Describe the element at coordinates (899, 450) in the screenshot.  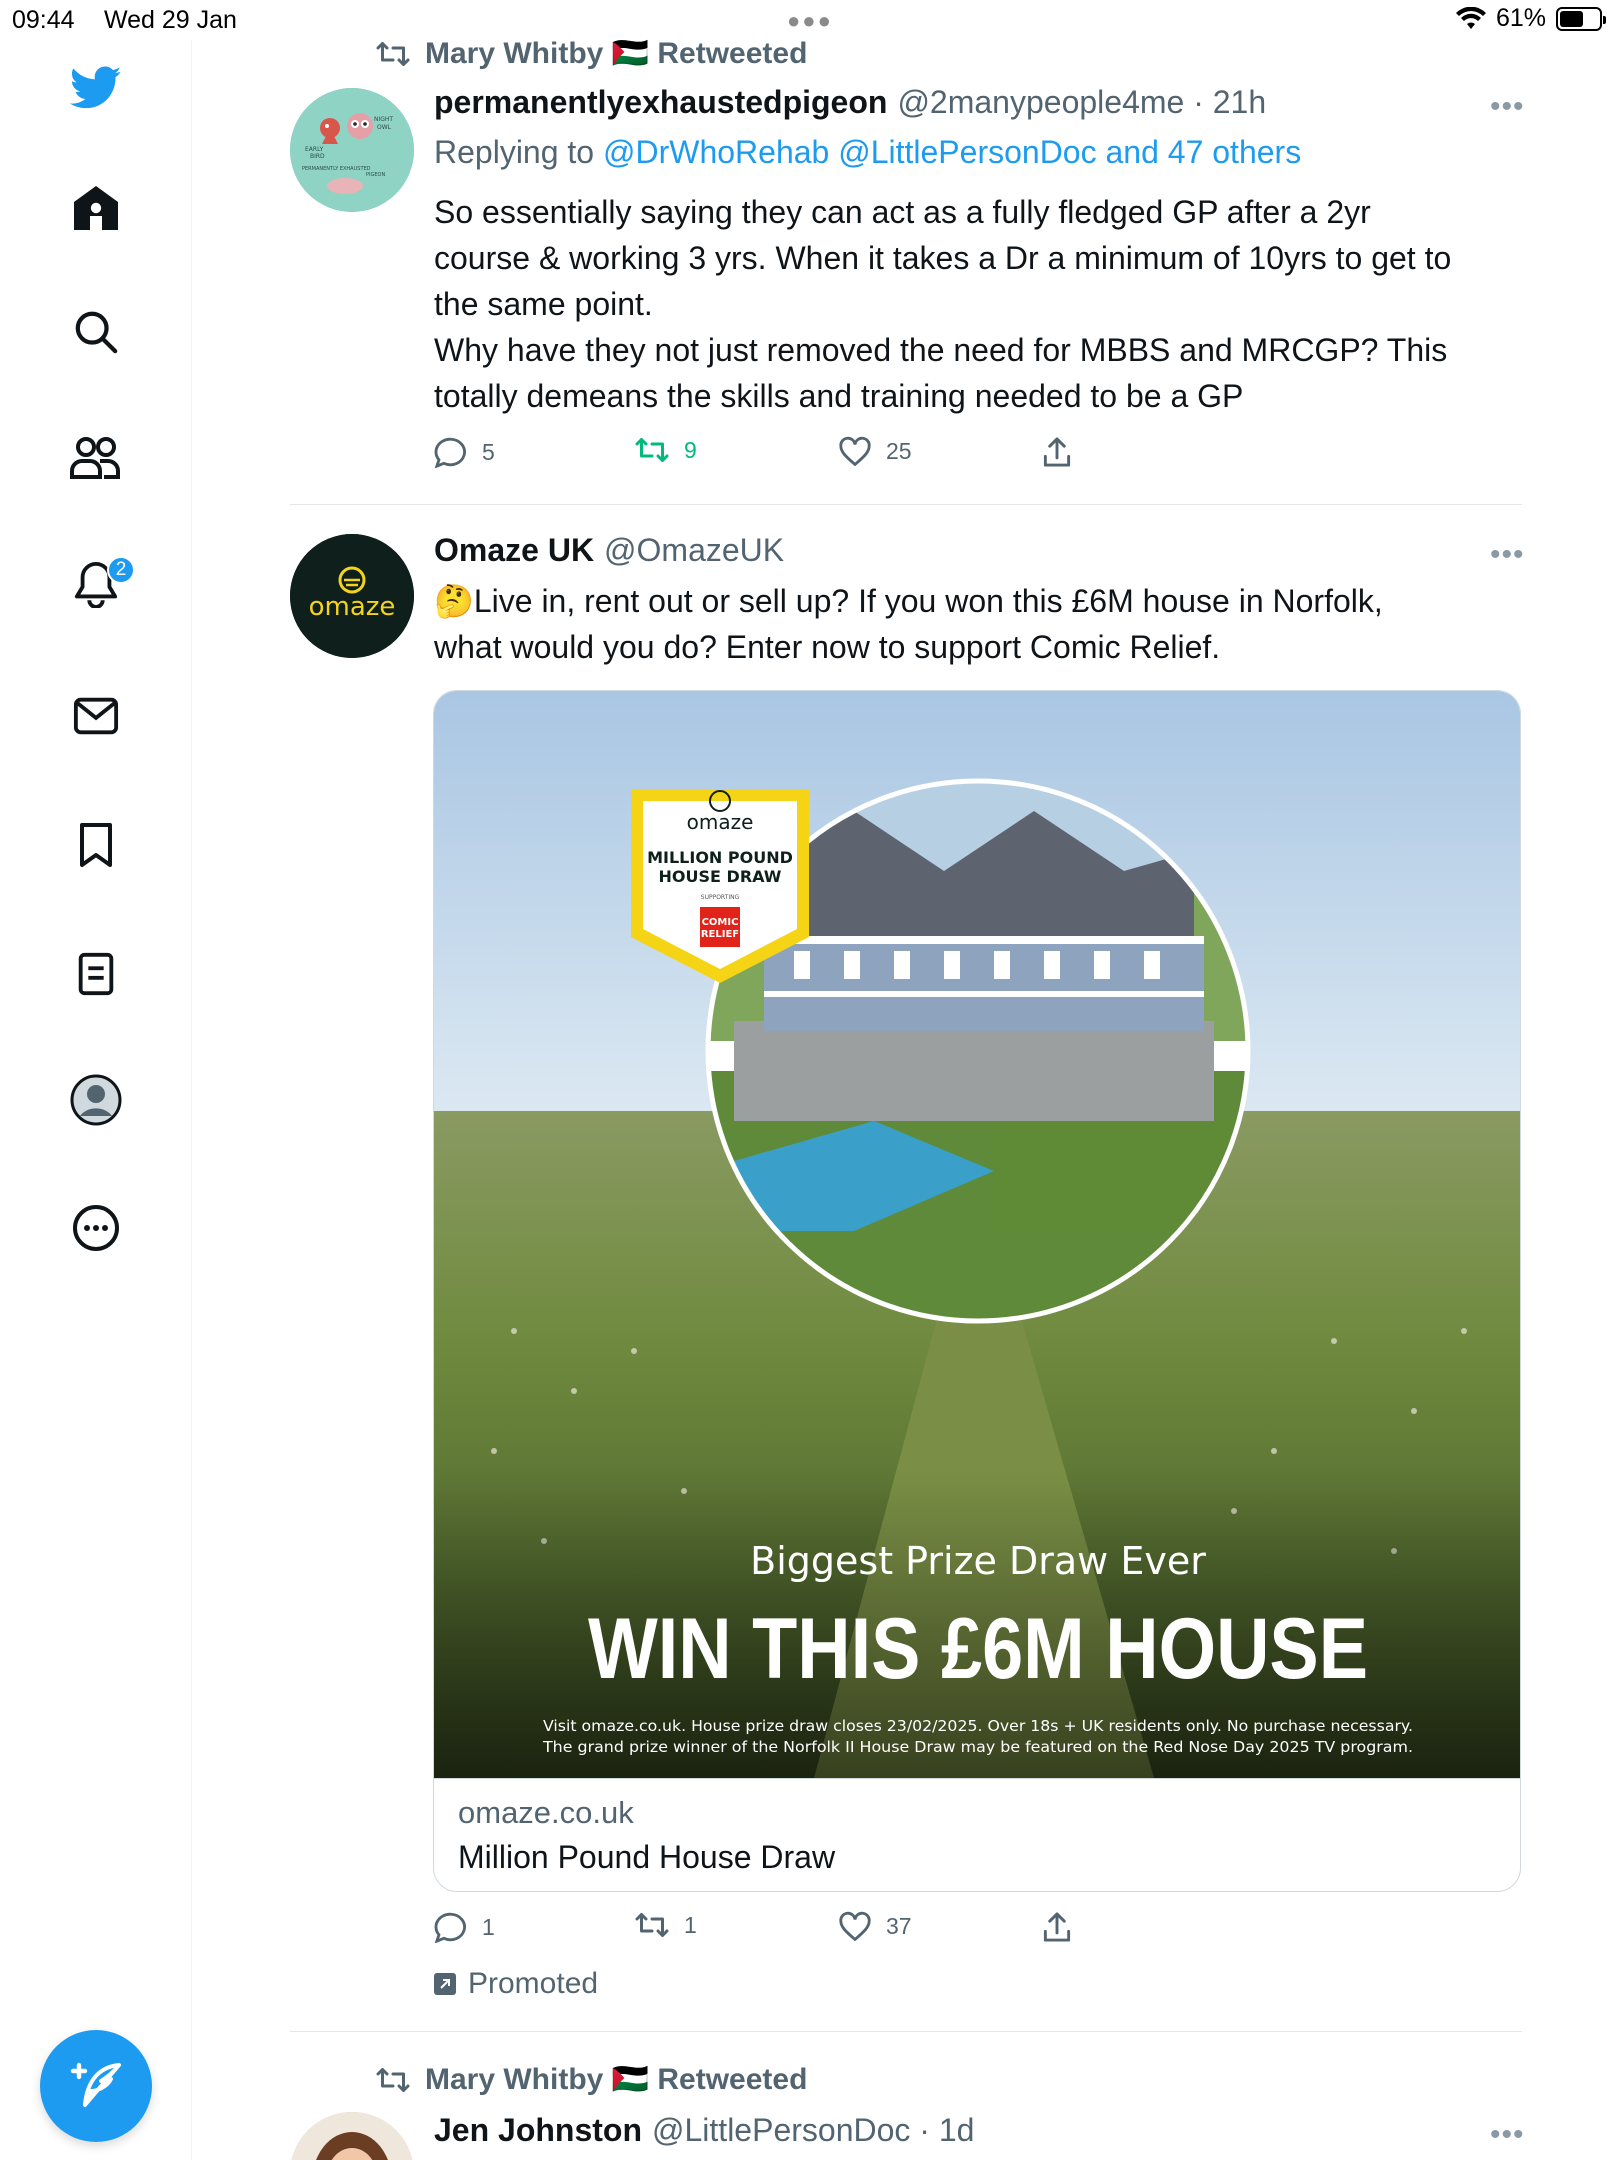
I see `like-count: 25` at that location.